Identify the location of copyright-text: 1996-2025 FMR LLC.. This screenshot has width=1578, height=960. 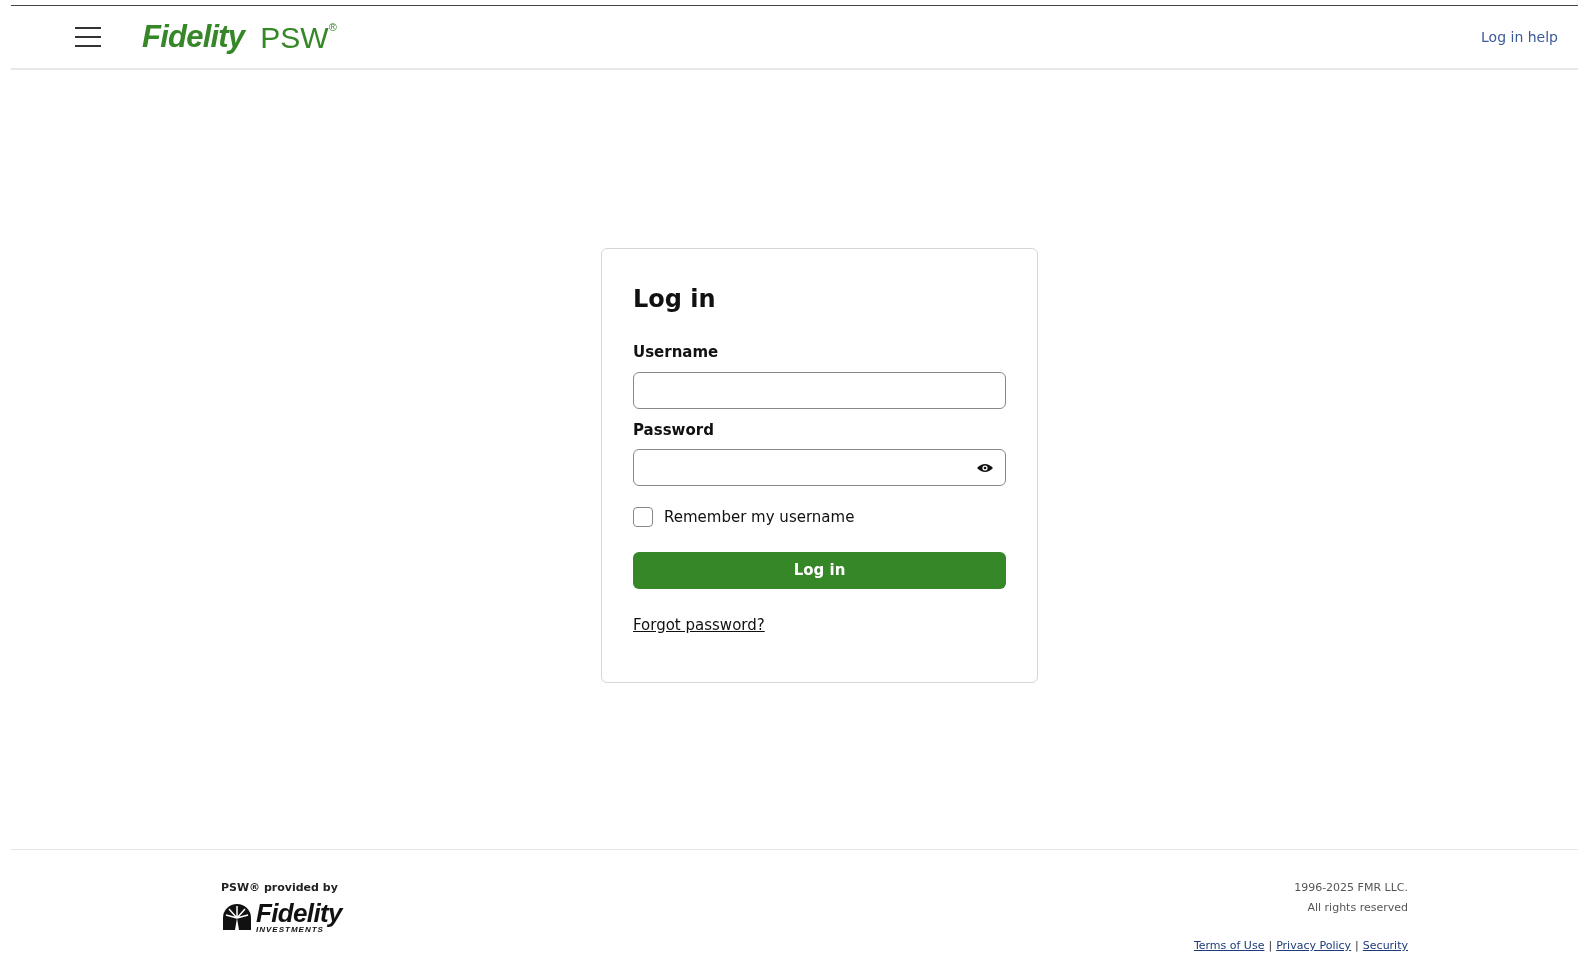
(1351, 888).